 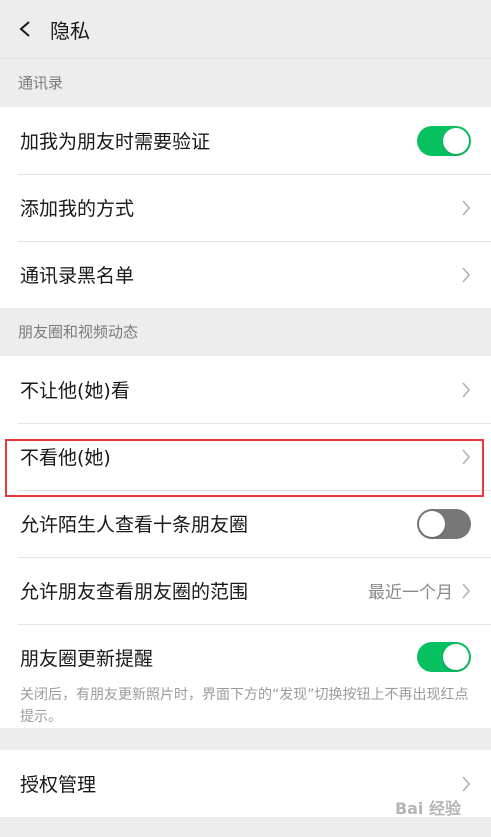 I want to click on row-label: 不让他(她)看, so click(x=75, y=391).